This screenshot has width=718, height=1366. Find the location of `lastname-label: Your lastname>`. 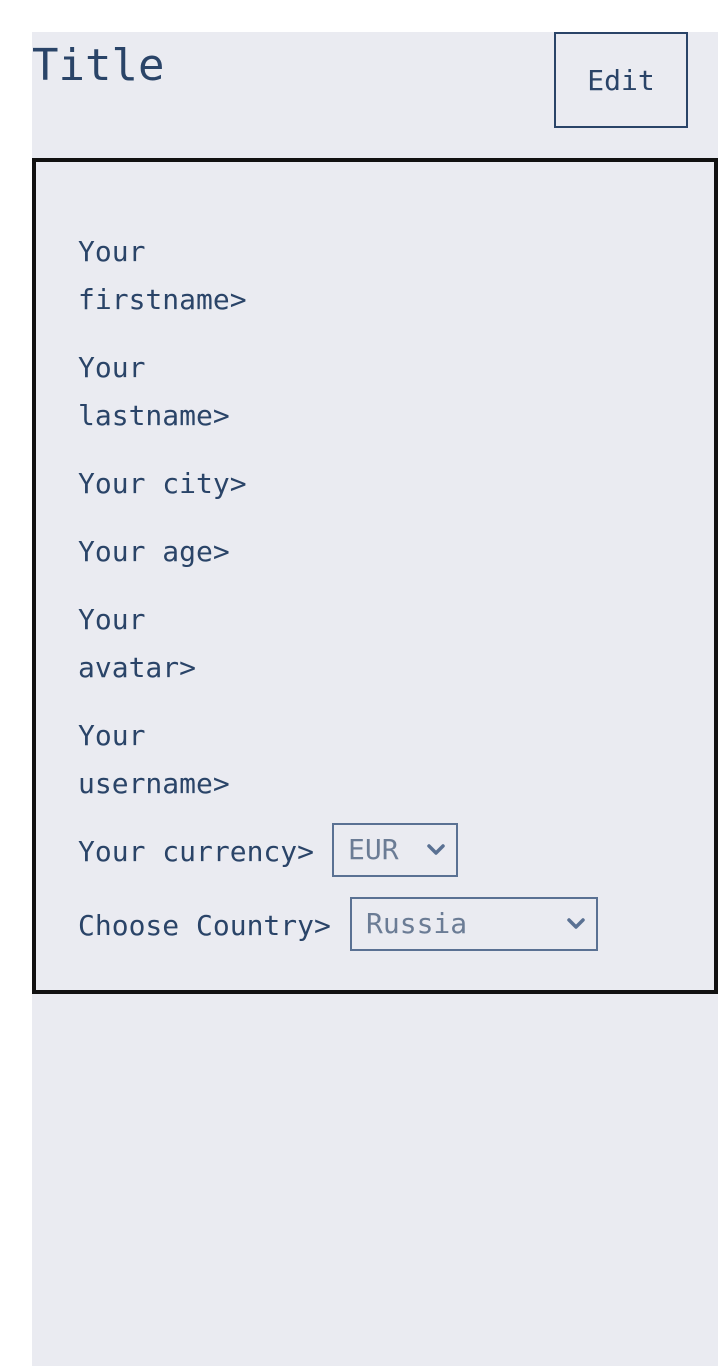

lastname-label: Your lastname> is located at coordinates (154, 391).